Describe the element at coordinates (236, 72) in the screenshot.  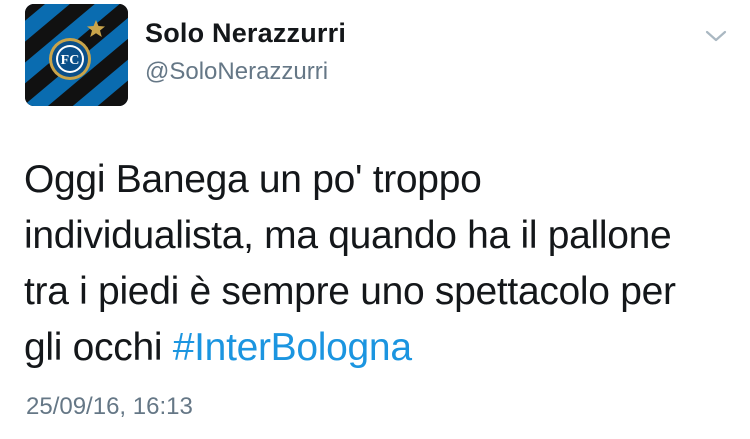
I see `user-handle: @SoloNerazzurri` at that location.